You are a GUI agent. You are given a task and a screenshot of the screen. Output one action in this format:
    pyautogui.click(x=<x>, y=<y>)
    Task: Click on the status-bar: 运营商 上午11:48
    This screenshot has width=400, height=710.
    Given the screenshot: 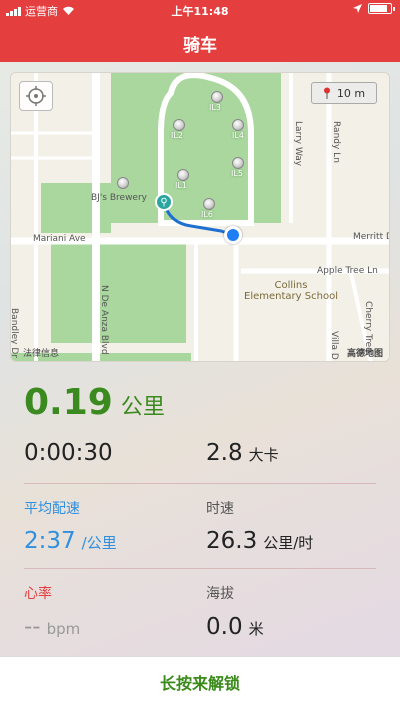 What is the action you would take?
    pyautogui.click(x=200, y=10)
    